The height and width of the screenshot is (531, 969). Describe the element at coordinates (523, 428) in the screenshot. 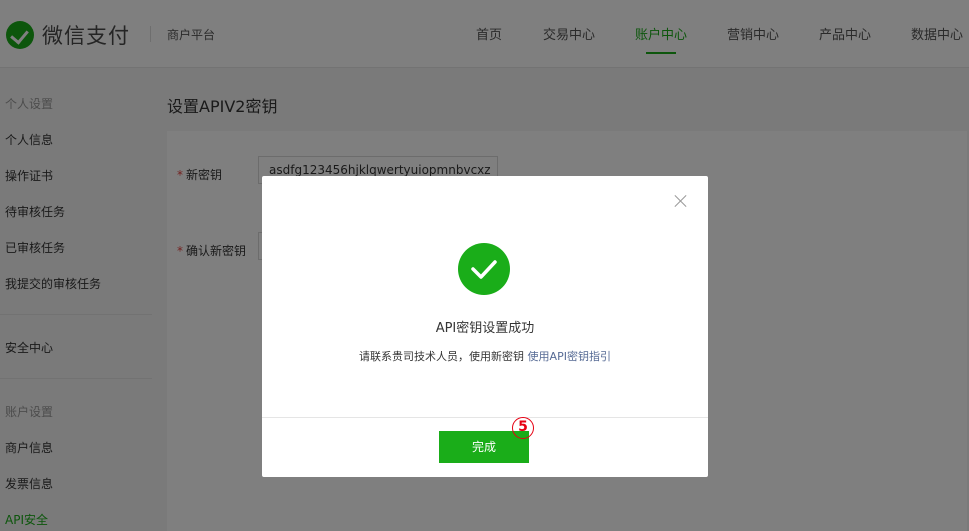

I see `step-marker: 5` at that location.